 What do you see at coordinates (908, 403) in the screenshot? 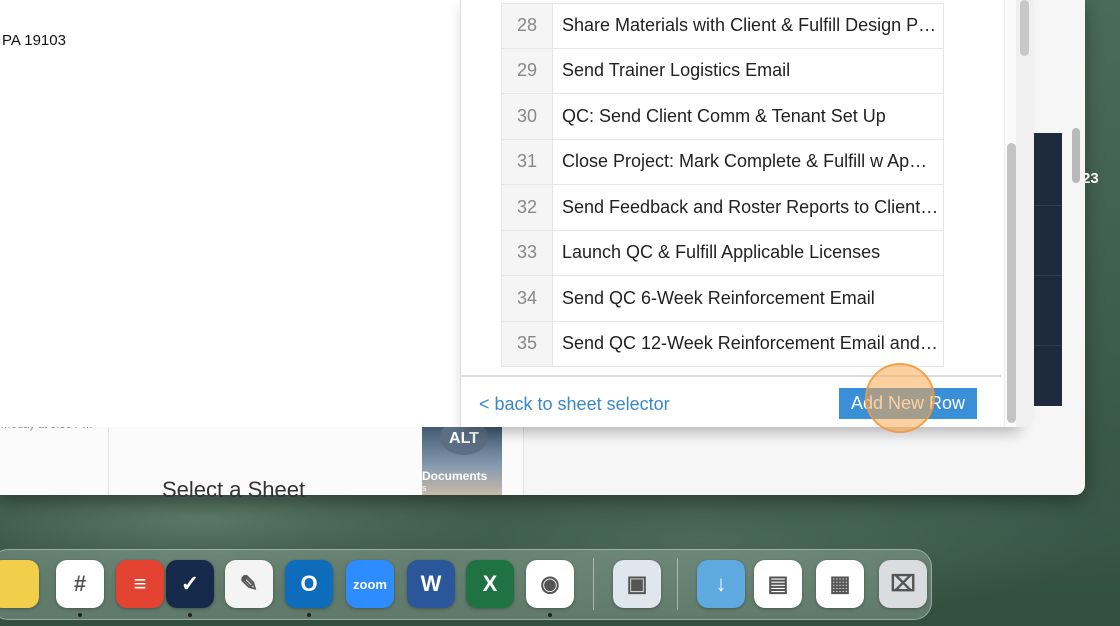
I see `add-new-row-button: Add New Row` at bounding box center [908, 403].